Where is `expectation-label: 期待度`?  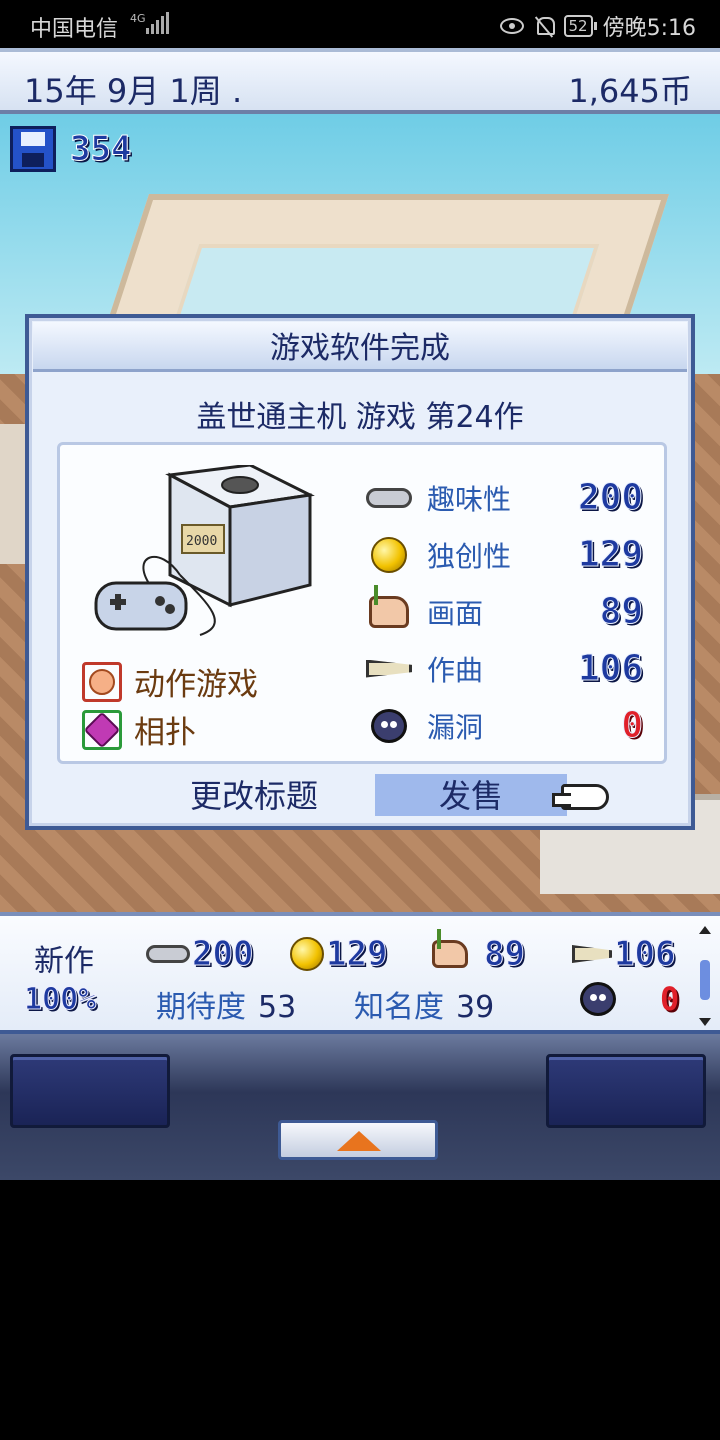
expectation-label: 期待度 is located at coordinates (201, 1007).